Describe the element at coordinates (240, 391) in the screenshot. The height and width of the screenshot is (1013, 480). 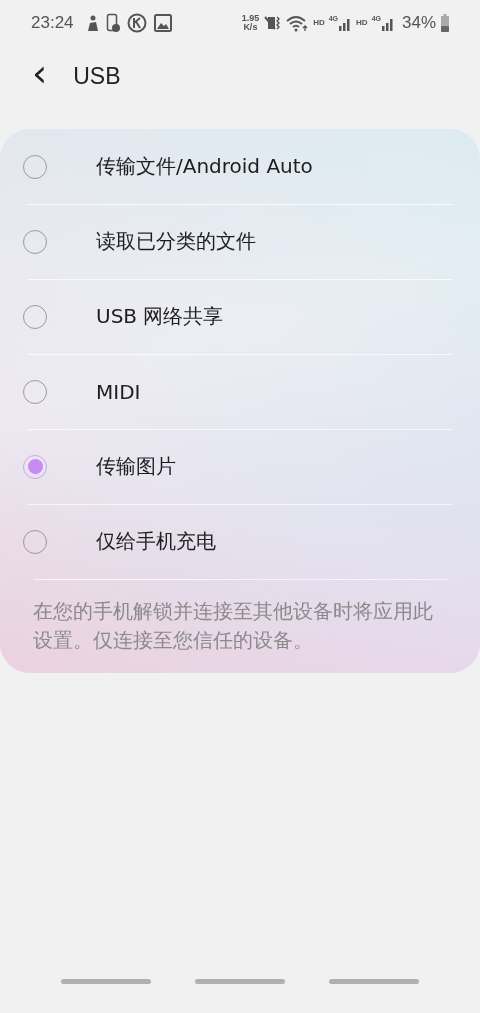
I see `option-row: MIDI` at that location.